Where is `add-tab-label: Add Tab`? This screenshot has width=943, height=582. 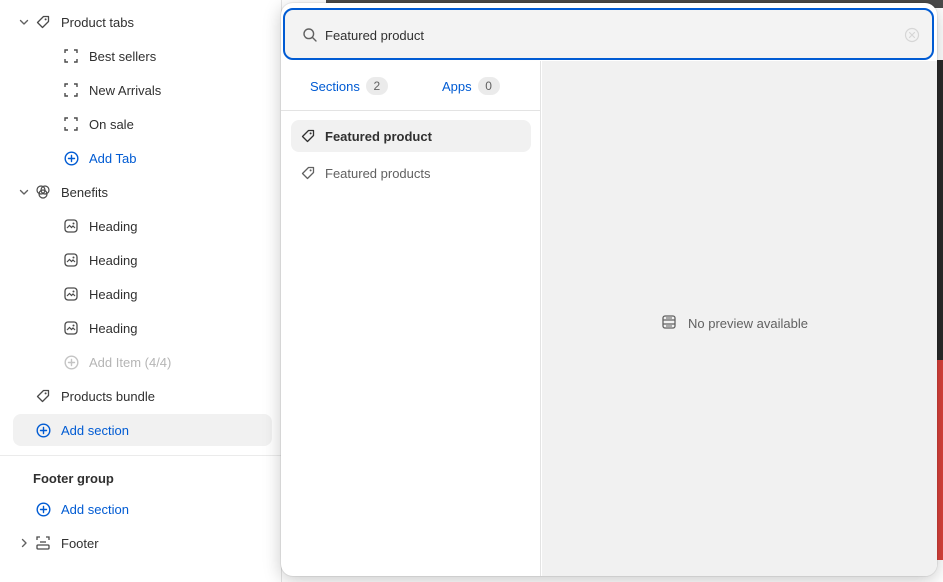
add-tab-label: Add Tab is located at coordinates (113, 158).